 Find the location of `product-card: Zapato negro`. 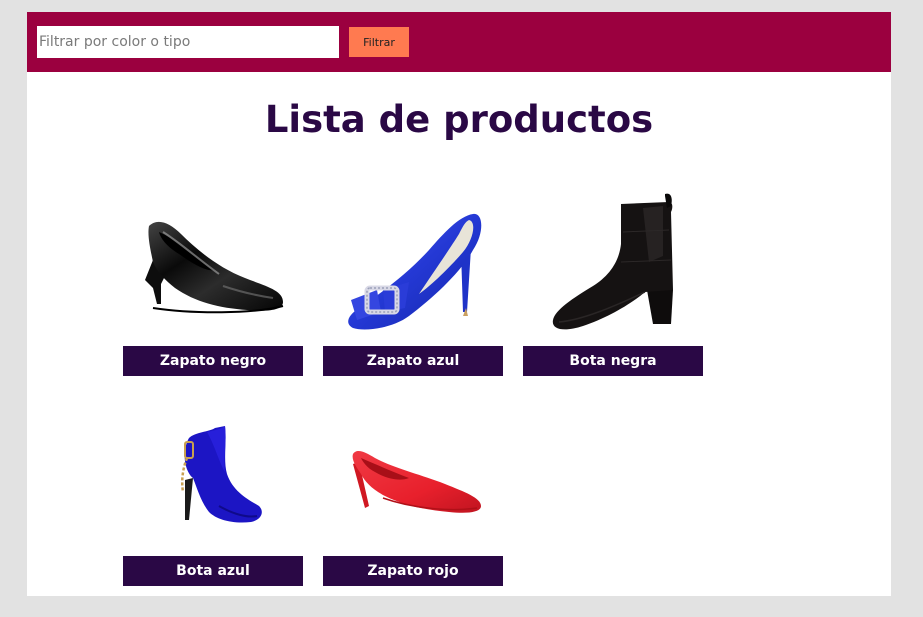

product-card: Zapato negro is located at coordinates (213, 297).